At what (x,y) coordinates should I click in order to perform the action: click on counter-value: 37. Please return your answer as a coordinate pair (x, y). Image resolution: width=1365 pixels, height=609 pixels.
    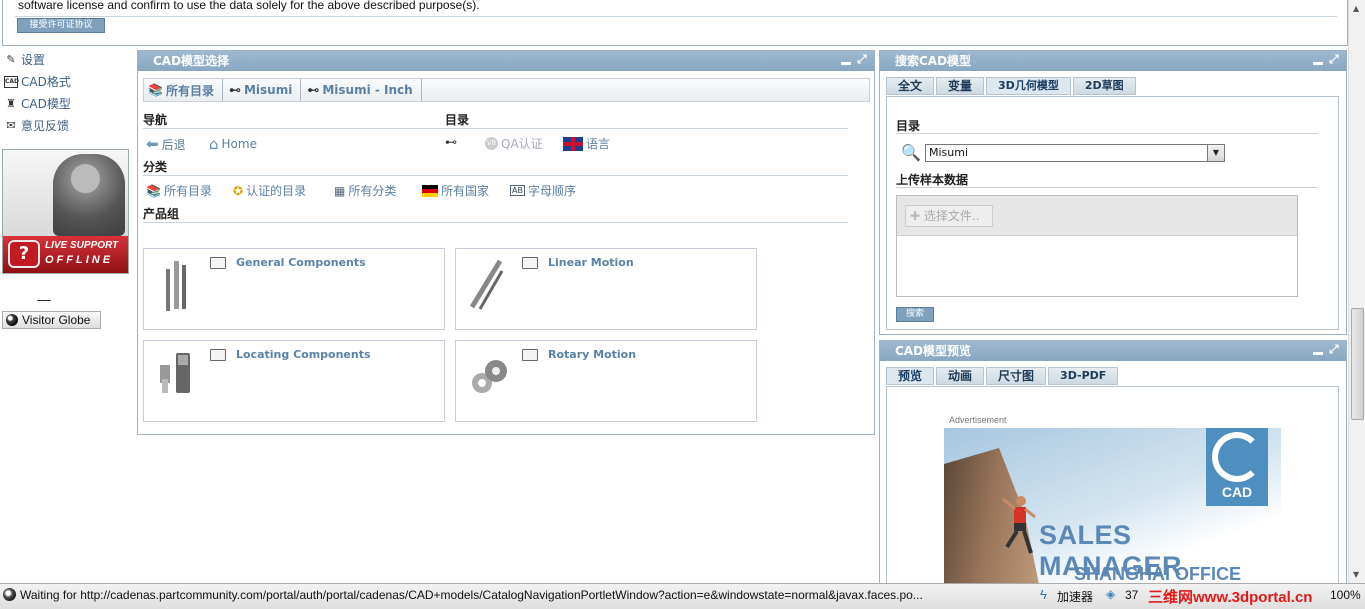
    Looking at the image, I should click on (1132, 595).